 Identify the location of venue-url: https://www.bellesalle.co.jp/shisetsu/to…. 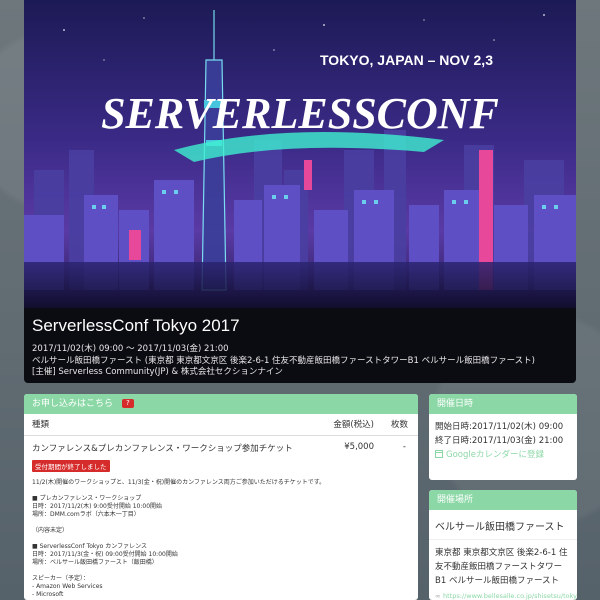
(510, 596).